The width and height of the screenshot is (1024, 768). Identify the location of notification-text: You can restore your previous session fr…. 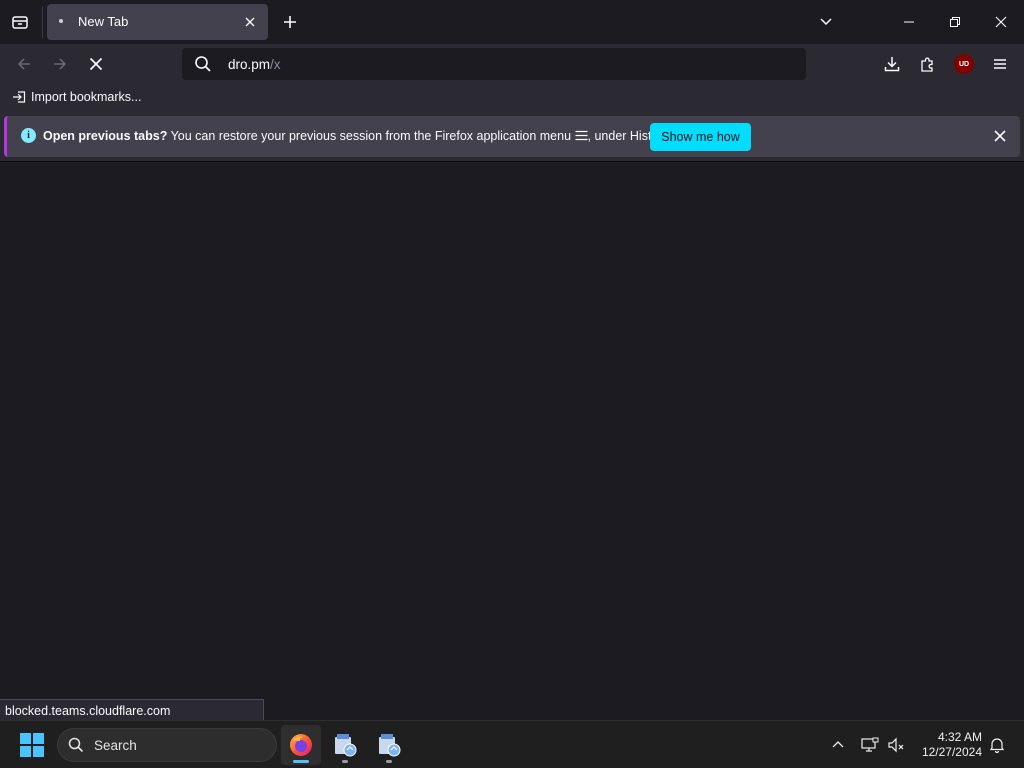
(371, 136).